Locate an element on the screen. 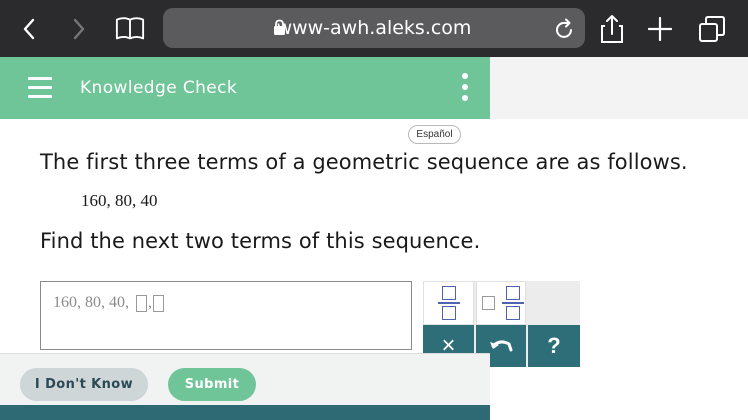 This screenshot has width=748, height=420. url-text: www-awh.aleks.com is located at coordinates (374, 28).